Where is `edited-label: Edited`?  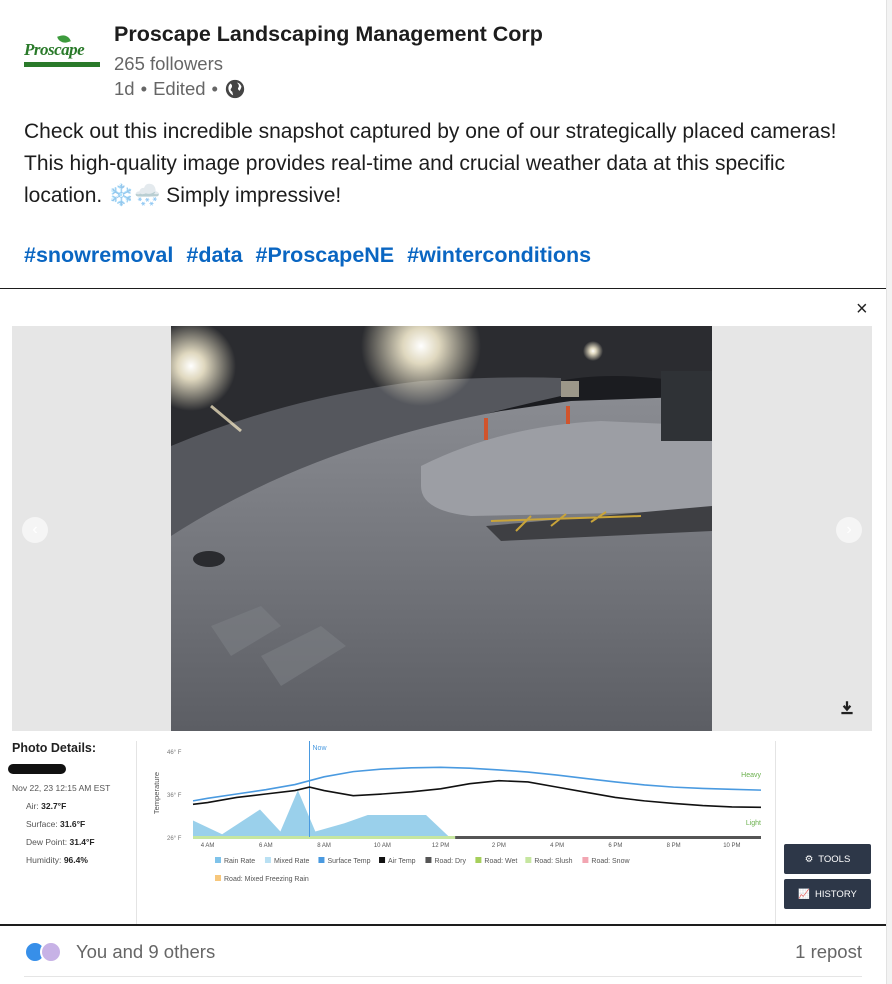
edited-label: Edited is located at coordinates (179, 88).